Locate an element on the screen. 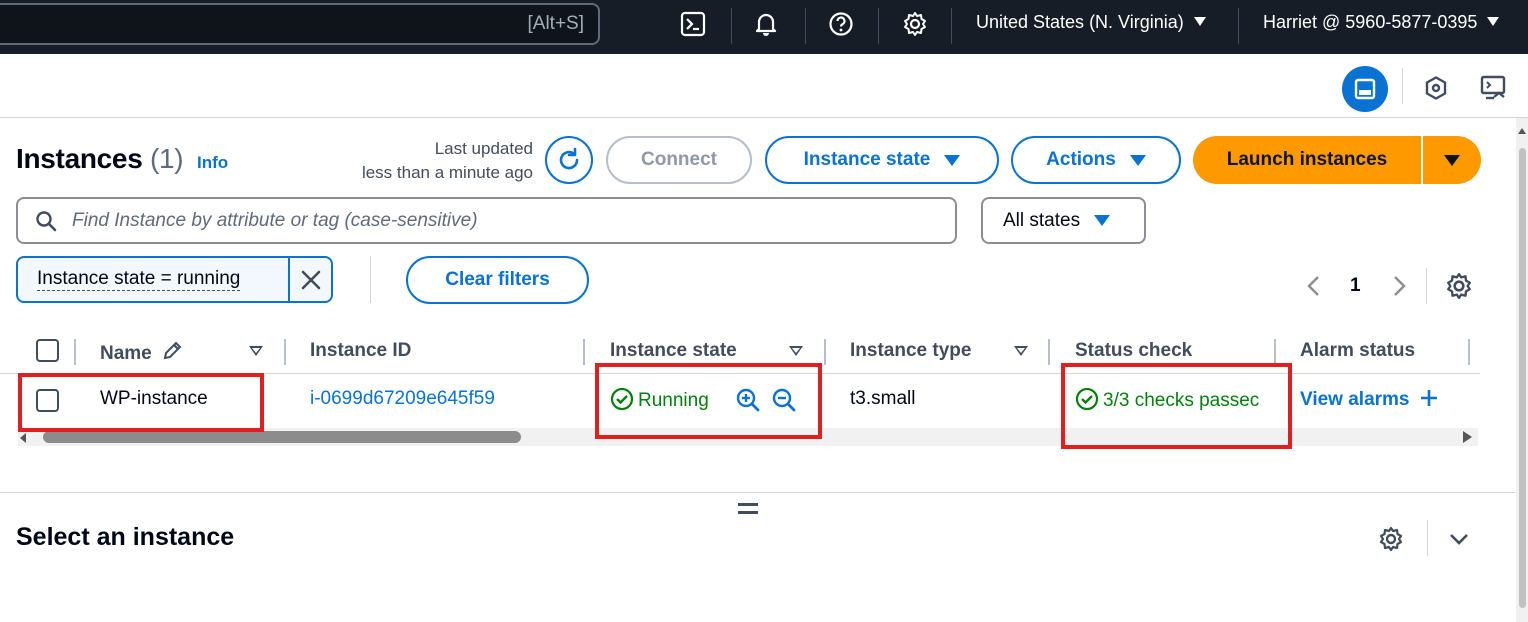  column-header-instance-id: Instance ID is located at coordinates (360, 351).